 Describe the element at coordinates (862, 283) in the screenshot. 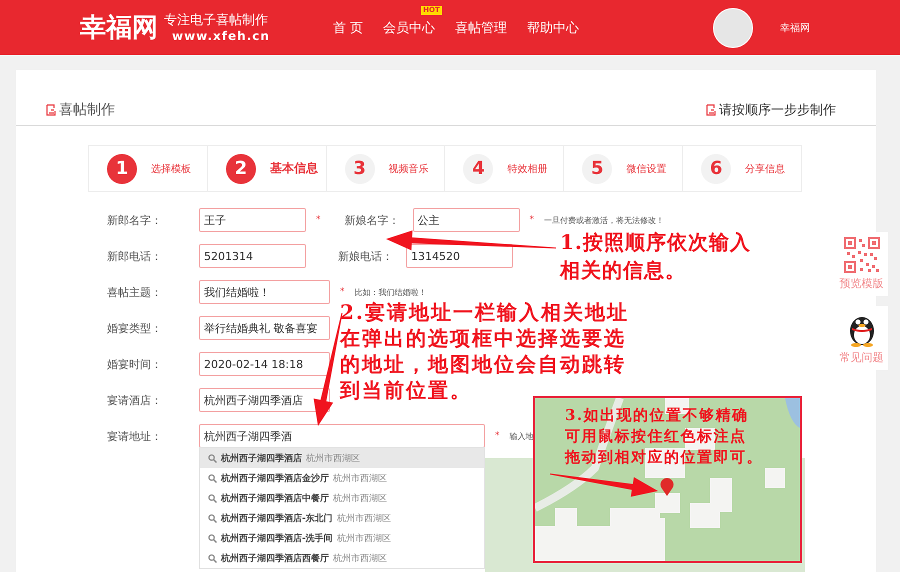

I see `side-label: 预览模版` at that location.